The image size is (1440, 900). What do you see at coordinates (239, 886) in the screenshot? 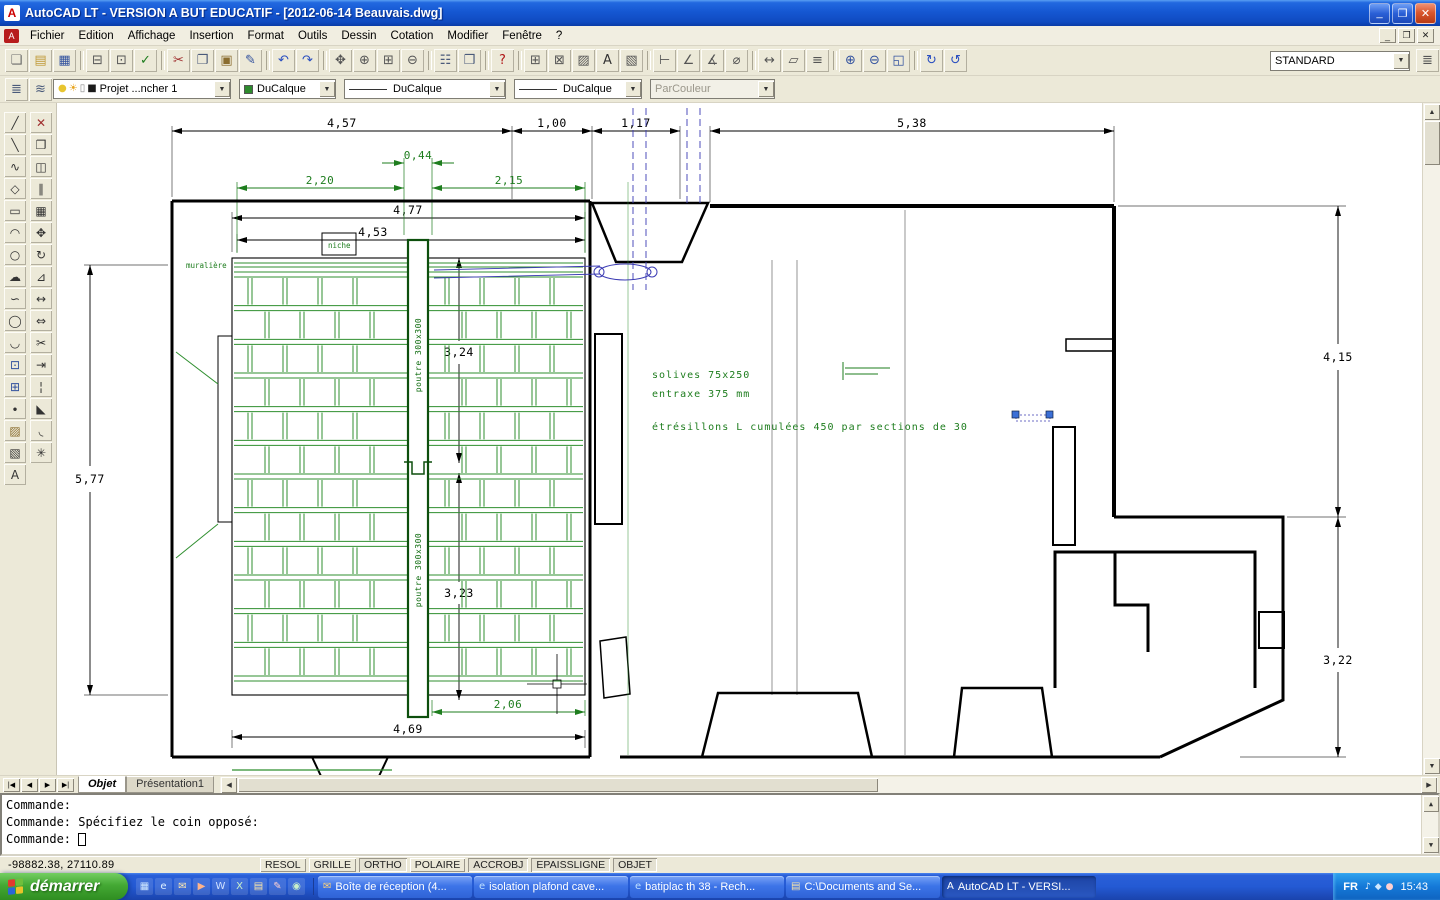
I see `excel-icon: X` at bounding box center [239, 886].